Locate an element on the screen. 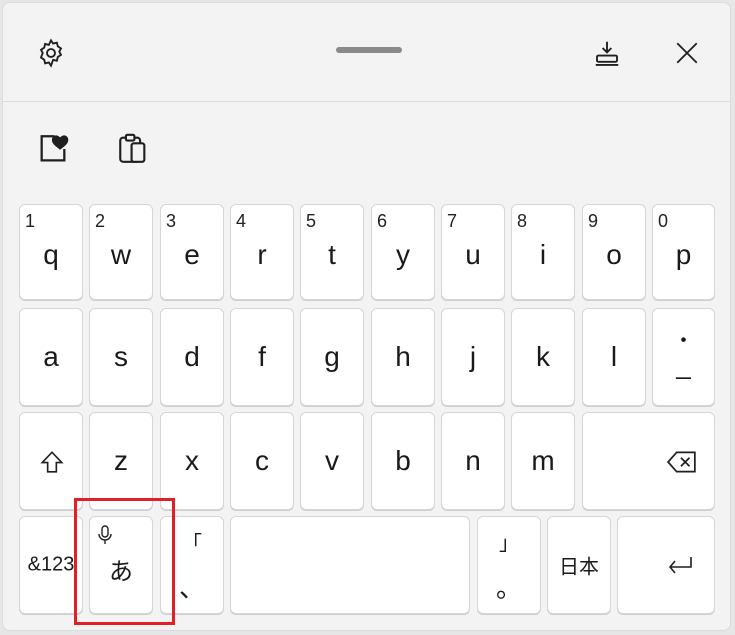  key-label: p is located at coordinates (683, 254).